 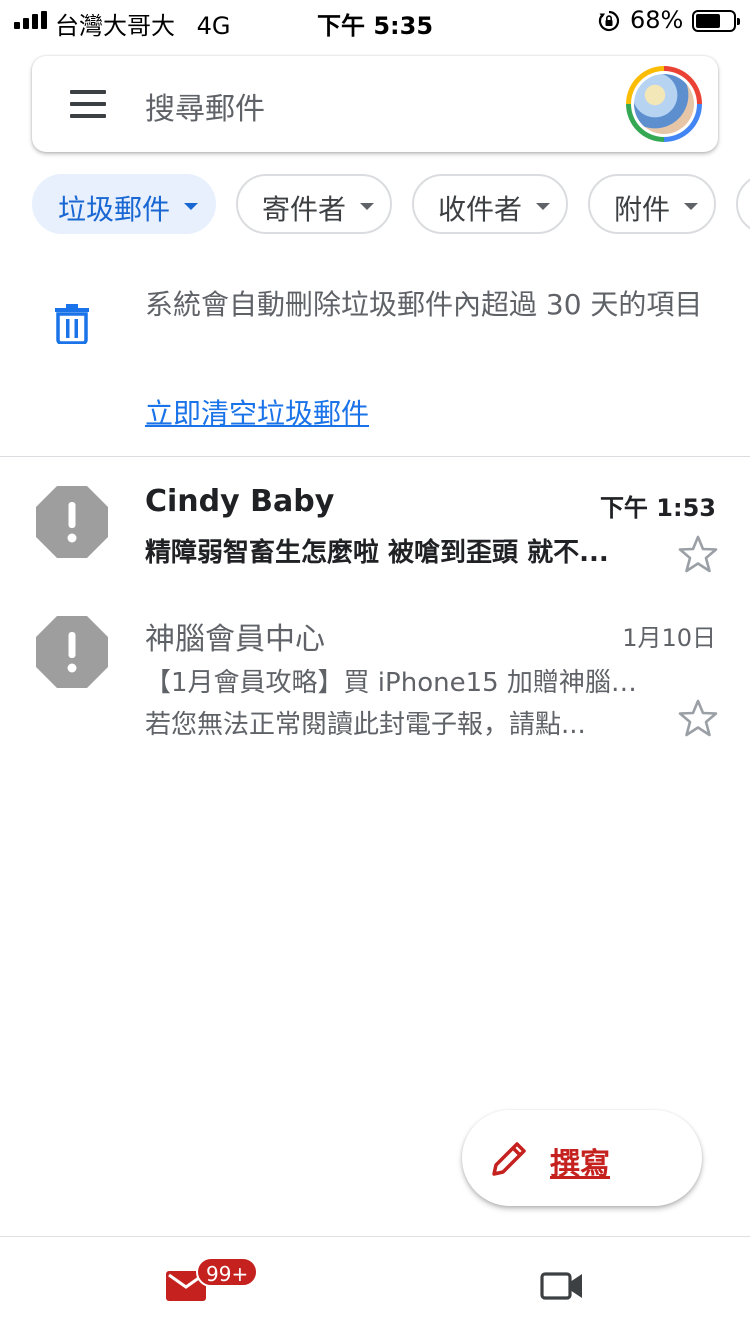 What do you see at coordinates (642, 209) in the screenshot?
I see `chip-label: 附件` at bounding box center [642, 209].